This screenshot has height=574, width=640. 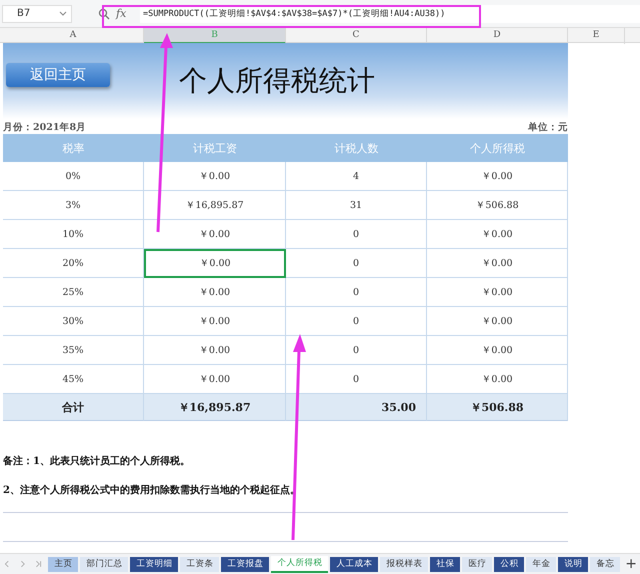 I want to click on last-sheet-icon, so click(x=38, y=564).